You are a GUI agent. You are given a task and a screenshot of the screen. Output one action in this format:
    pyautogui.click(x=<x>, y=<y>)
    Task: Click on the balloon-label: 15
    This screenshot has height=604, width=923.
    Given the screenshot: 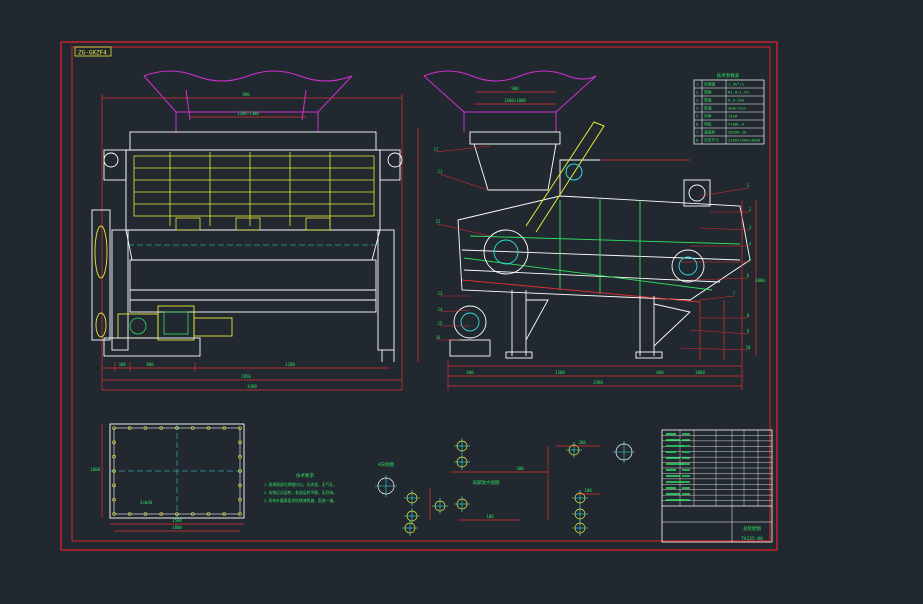 What is the action you would take?
    pyautogui.click(x=440, y=323)
    